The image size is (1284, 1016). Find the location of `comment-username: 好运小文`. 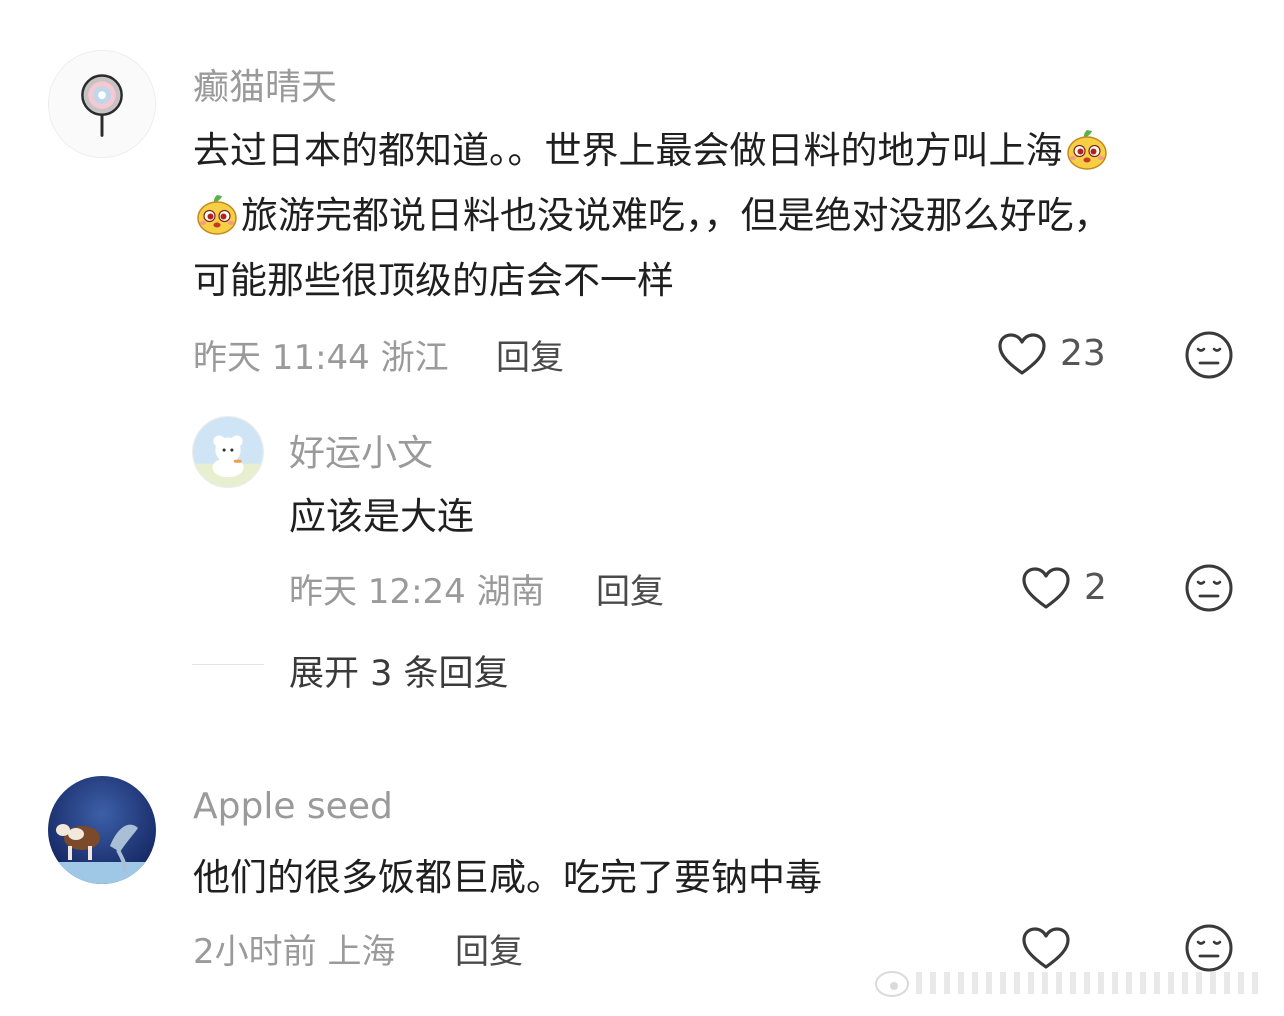

comment-username: 好运小文 is located at coordinates (361, 450).